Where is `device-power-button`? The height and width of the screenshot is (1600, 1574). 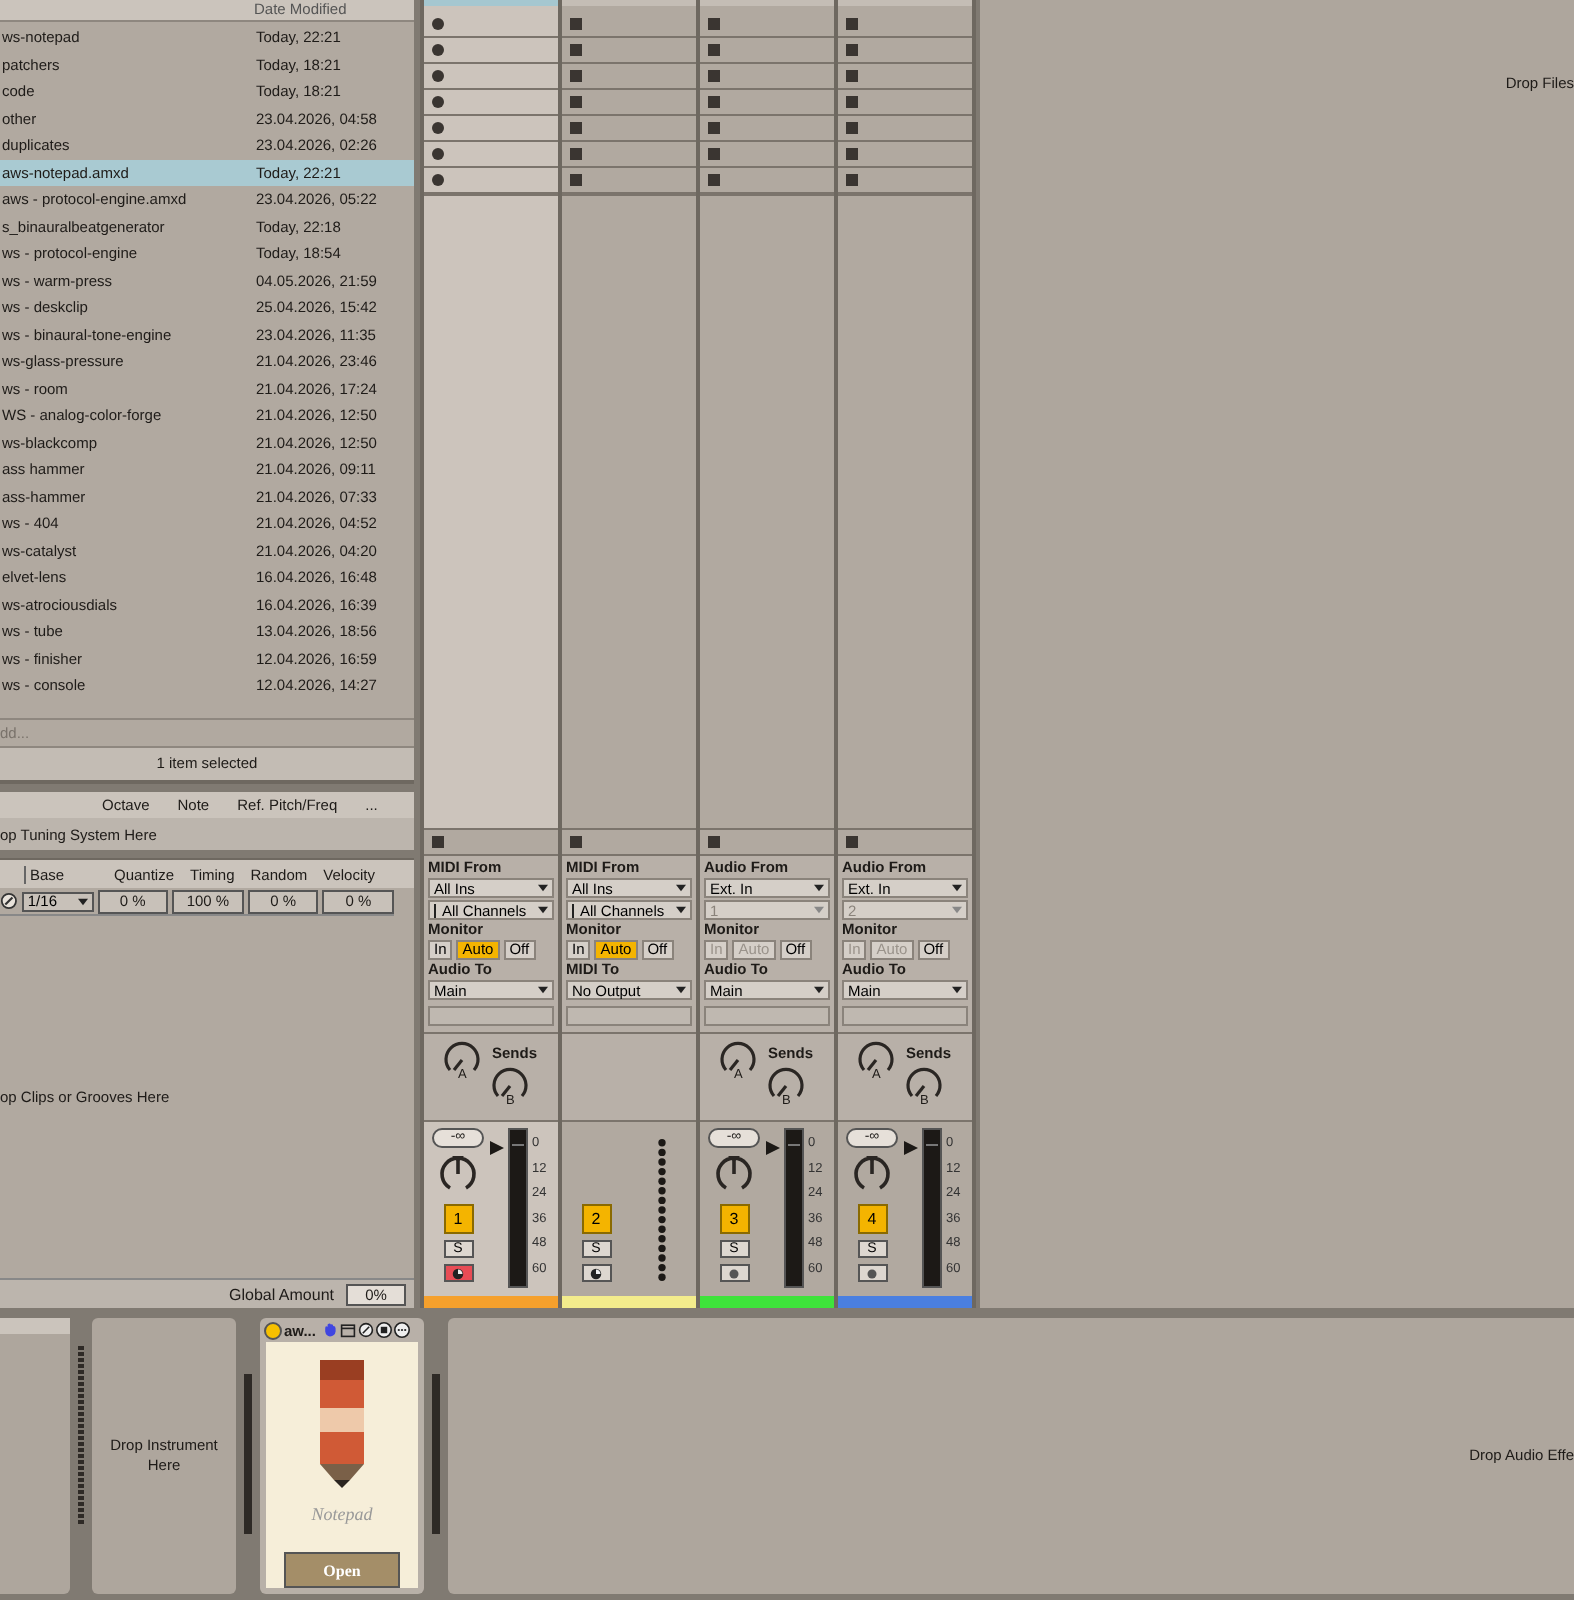
device-power-button is located at coordinates (273, 1330).